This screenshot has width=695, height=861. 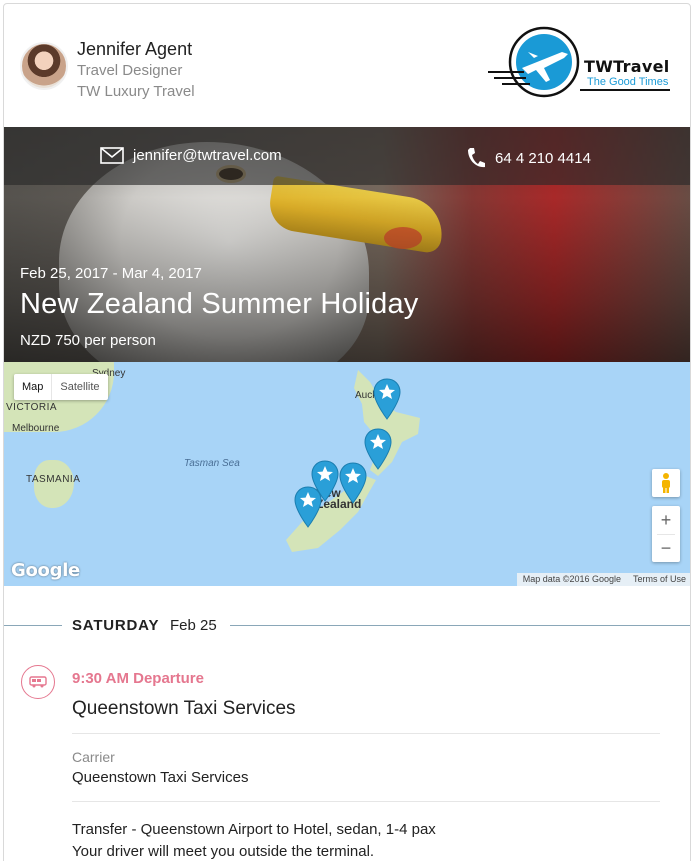 I want to click on map-type-map-button: Map, so click(x=32, y=387).